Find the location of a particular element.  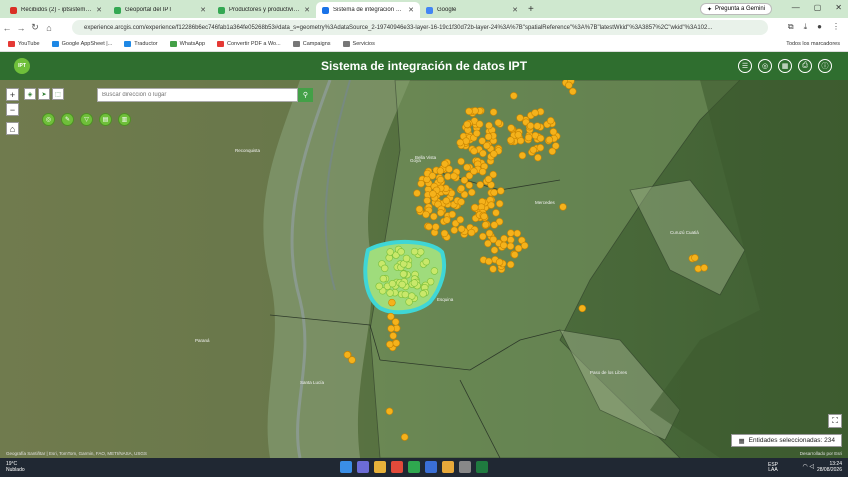

draw-widget-icon: ✎ is located at coordinates (67, 119).